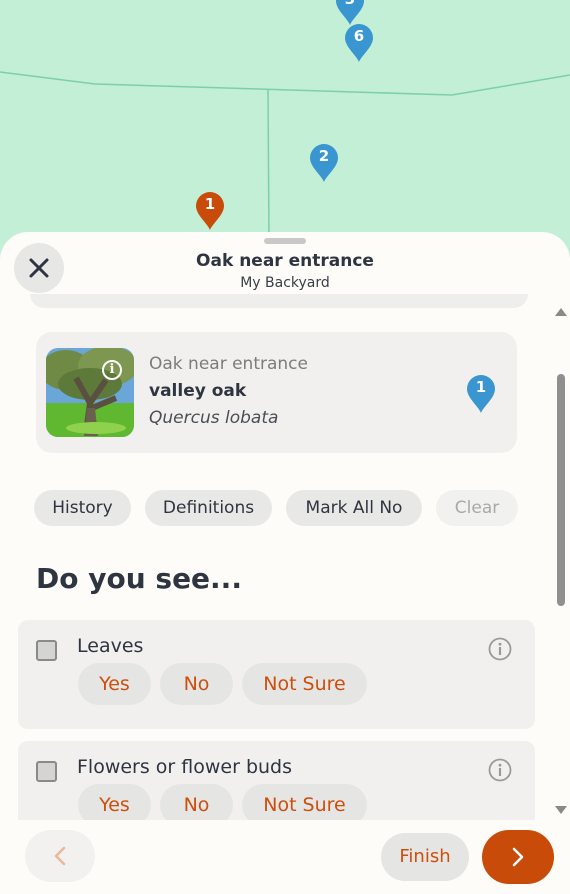 Image resolution: width=570 pixels, height=894 pixels. What do you see at coordinates (304, 684) in the screenshot?
I see `not-sure-button: Not Sure` at bounding box center [304, 684].